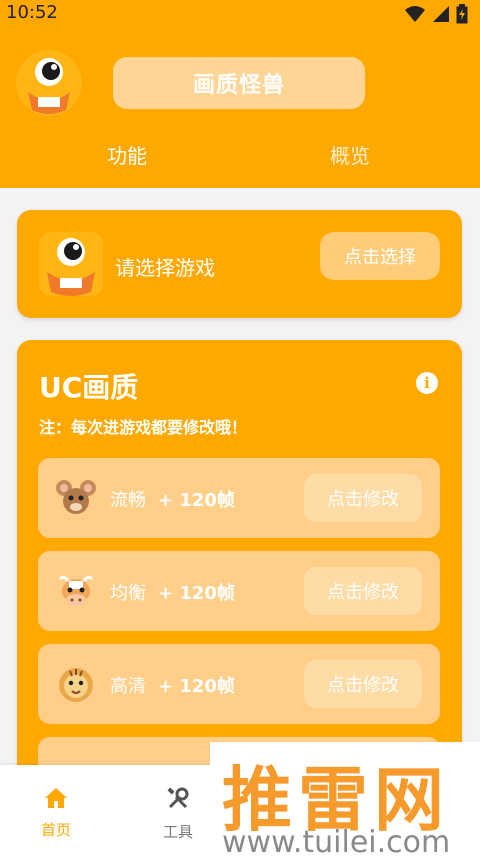 The image size is (480, 861). I want to click on wifi-icon, so click(415, 14).